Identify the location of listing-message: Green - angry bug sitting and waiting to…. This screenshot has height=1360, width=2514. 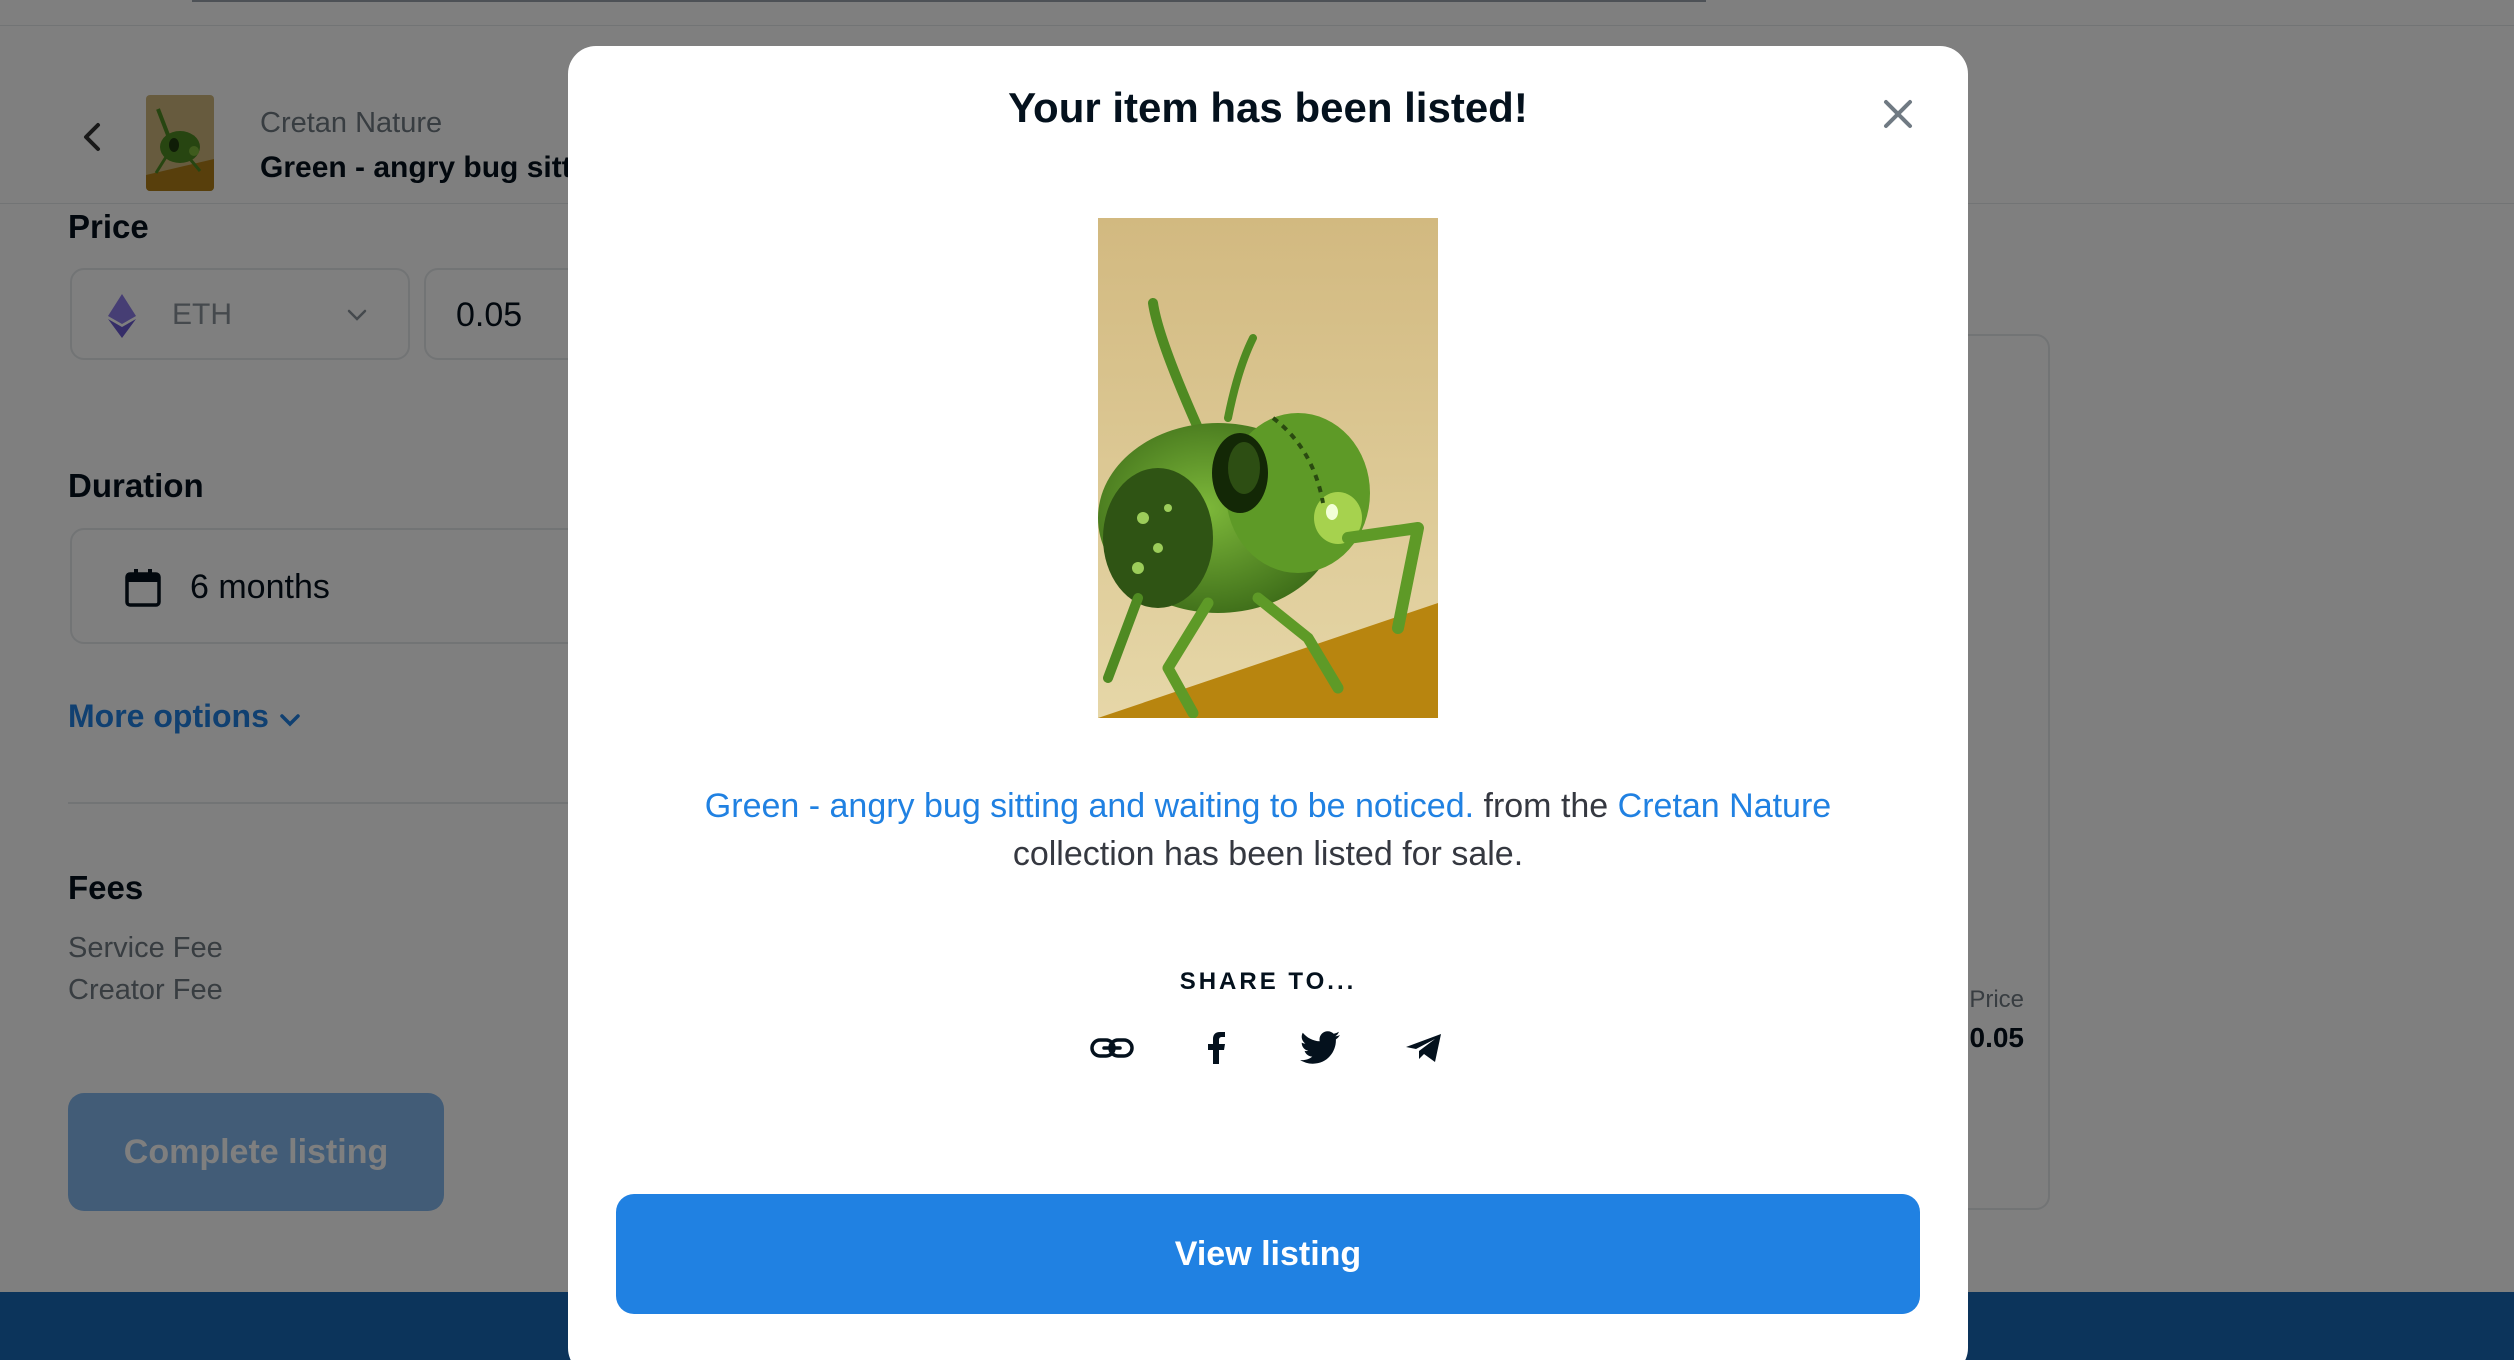
(1268, 830).